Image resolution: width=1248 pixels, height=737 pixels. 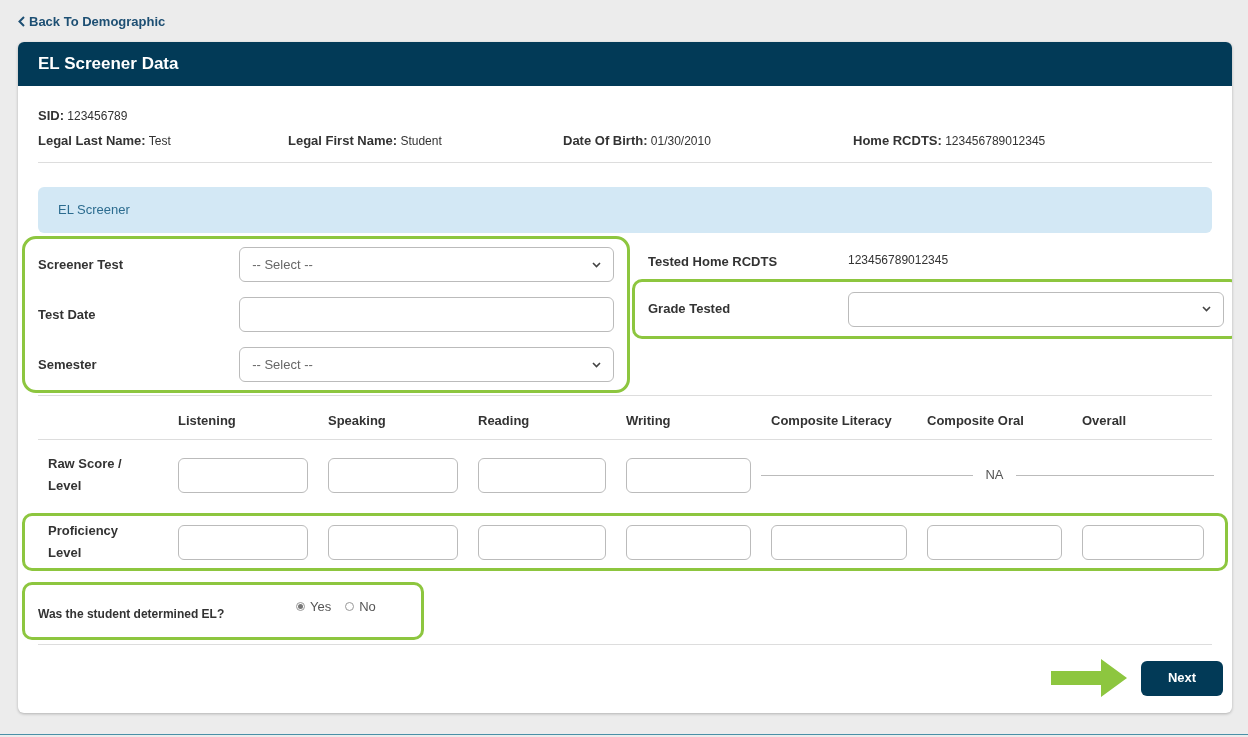 I want to click on info-field: SID: 123456789, so click(x=625, y=116).